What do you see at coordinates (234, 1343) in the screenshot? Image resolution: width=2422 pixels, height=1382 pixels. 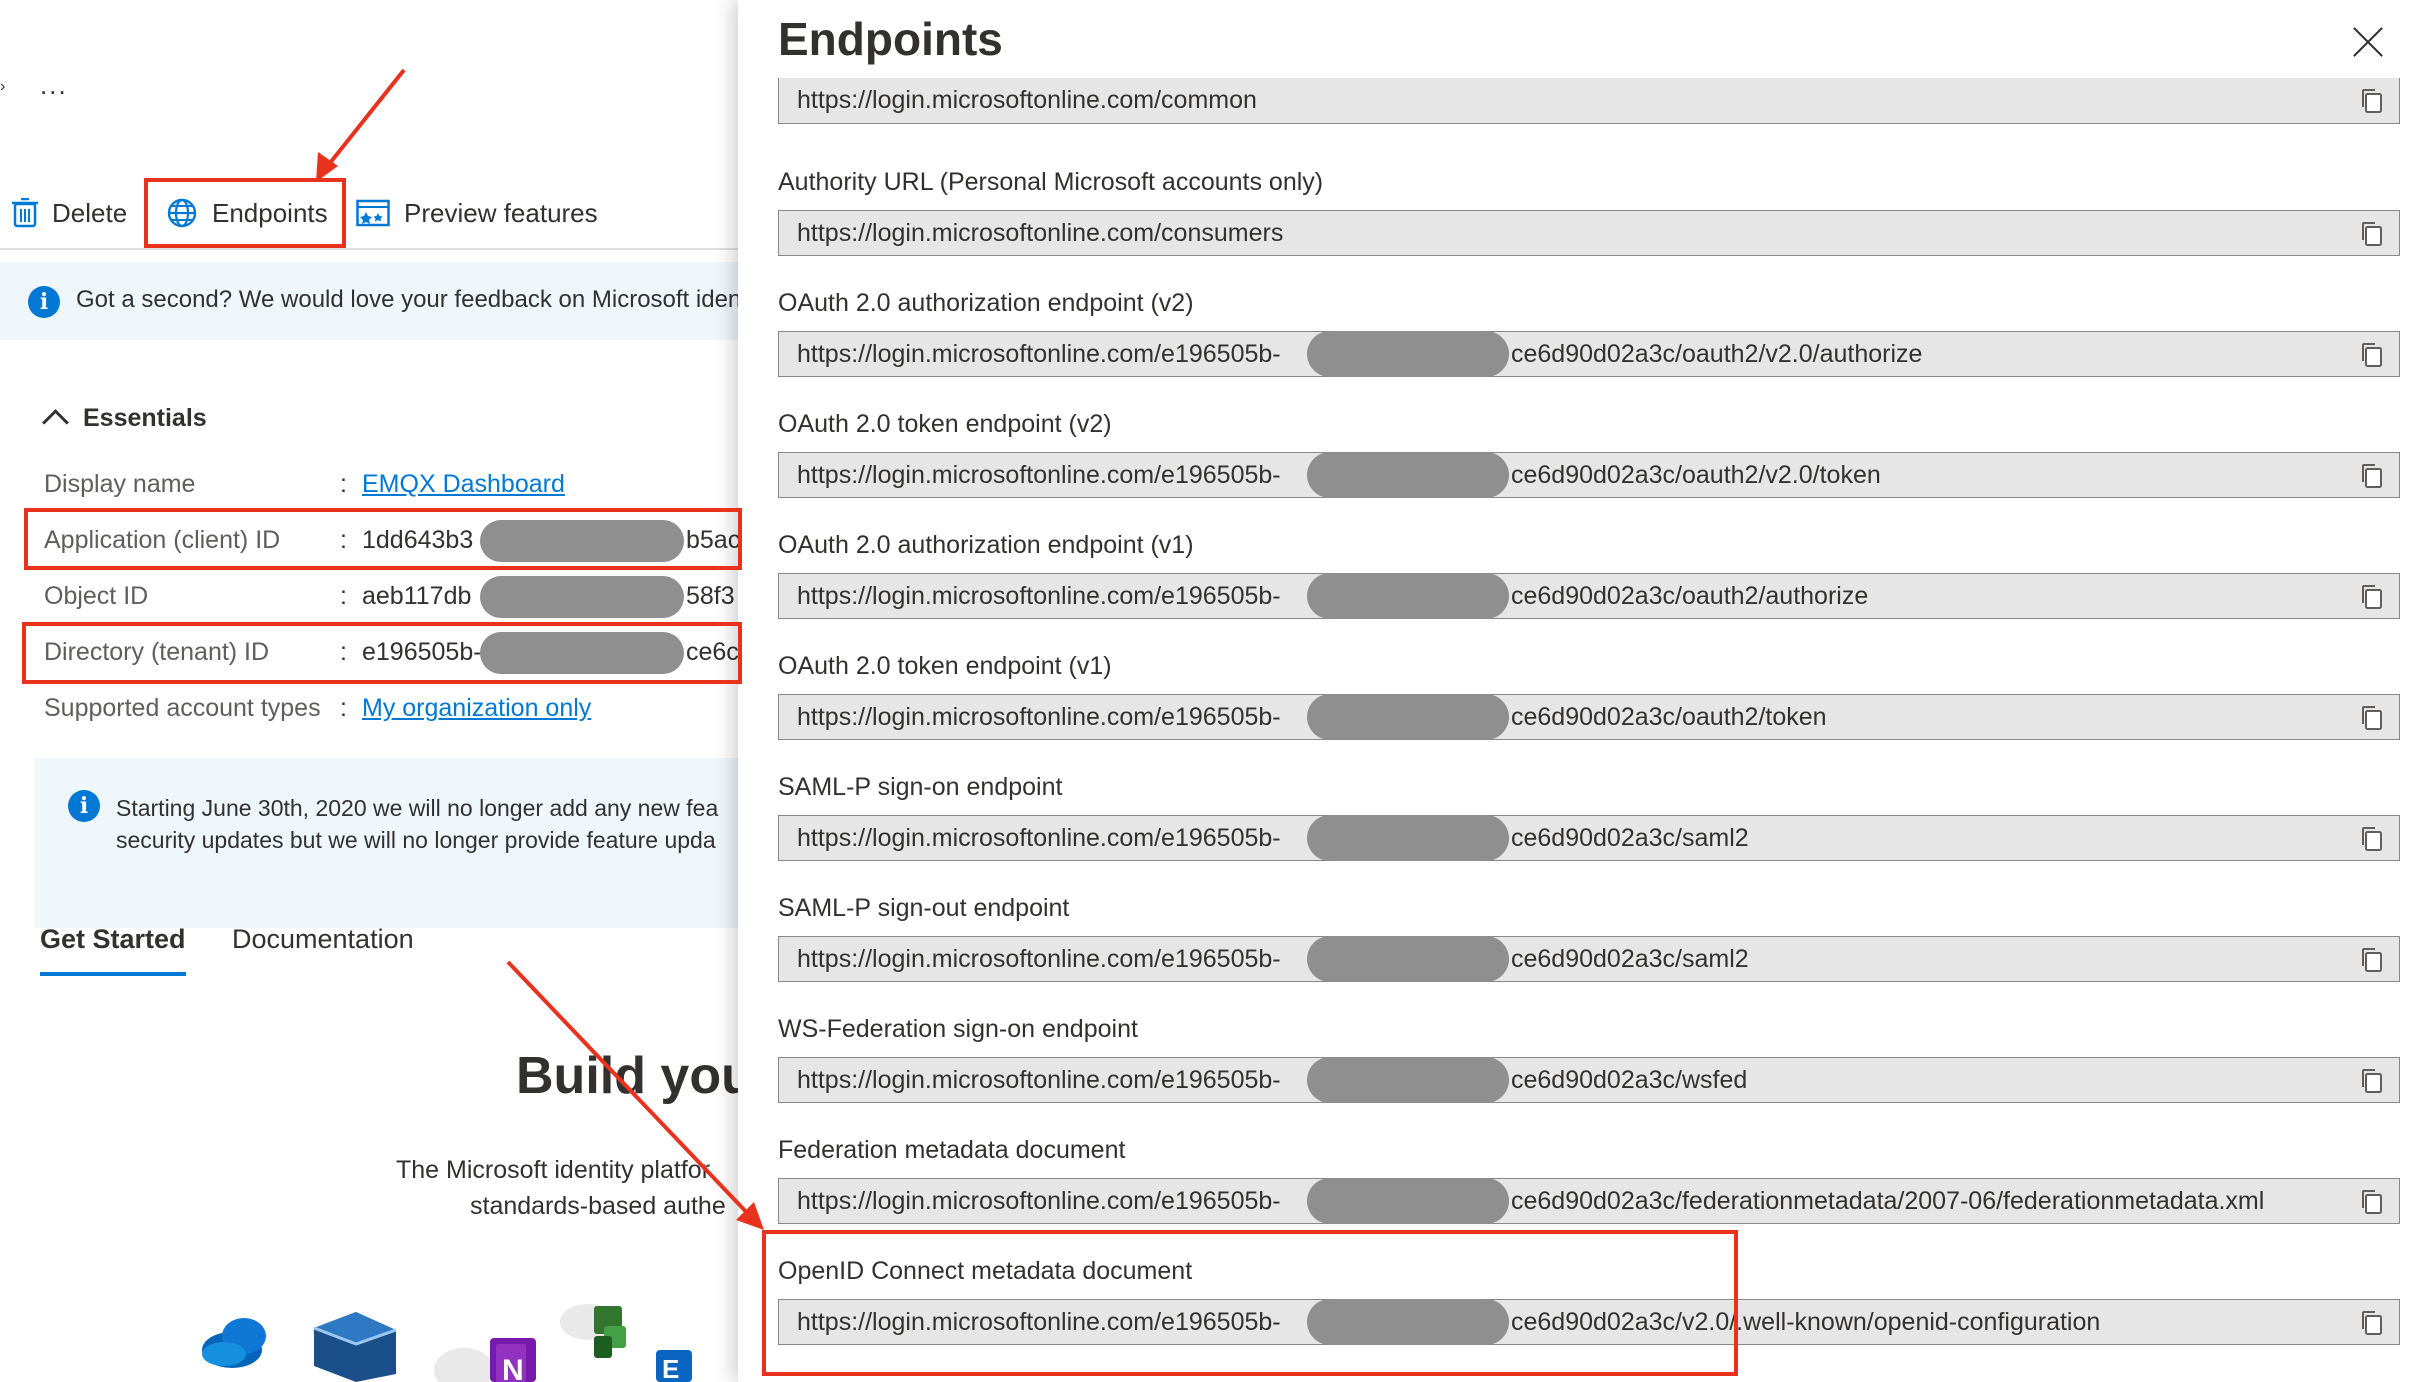 I see `onedrive-icon` at bounding box center [234, 1343].